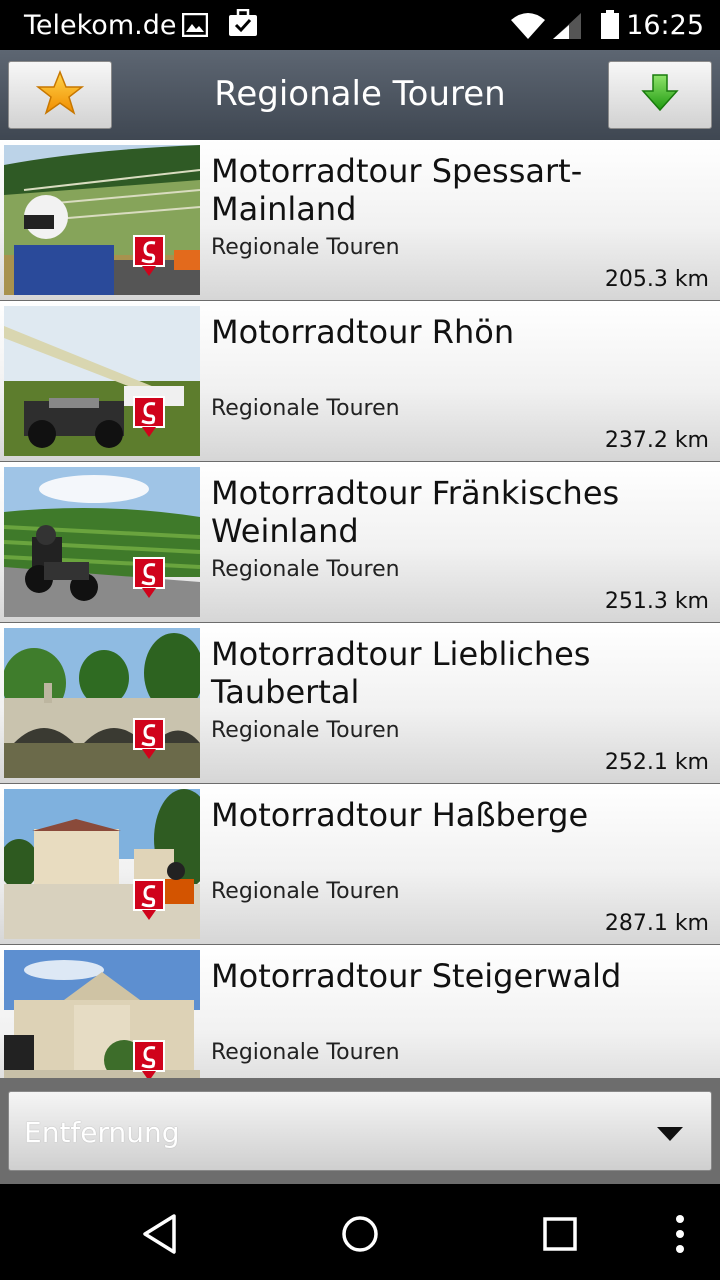  I want to click on tour-title: Motorradtour Steigerwald, so click(416, 976).